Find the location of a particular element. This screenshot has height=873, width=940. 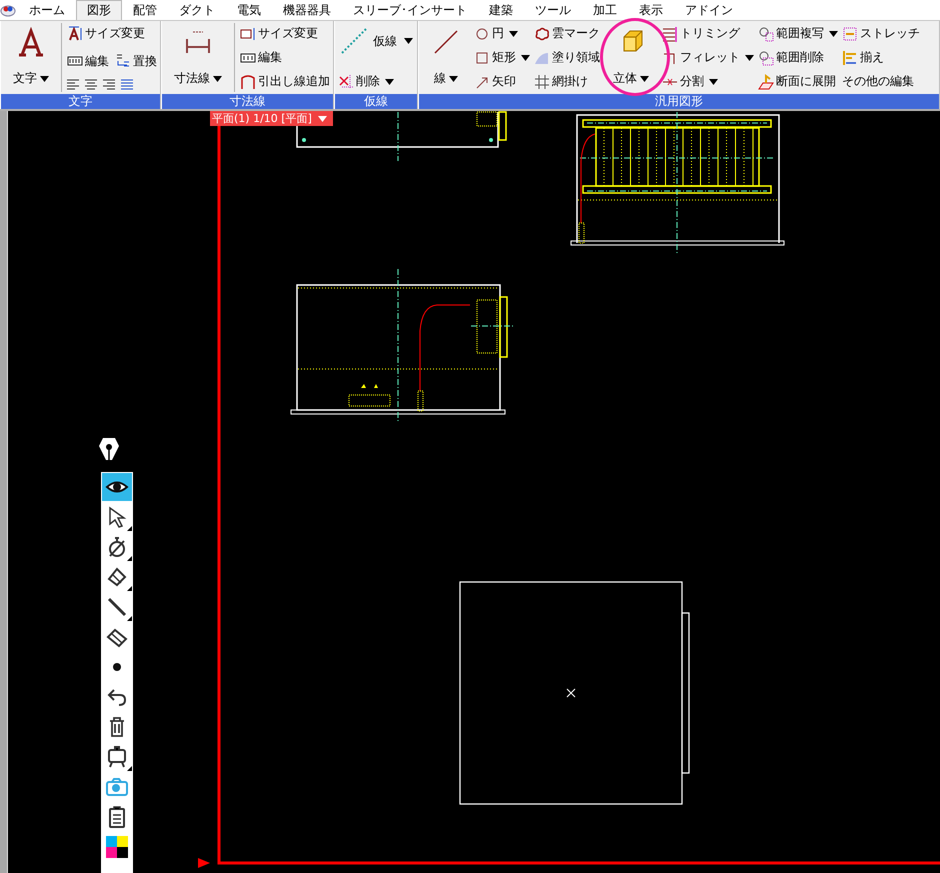

ribbon-button: 寸法線 is located at coordinates (198, 56).